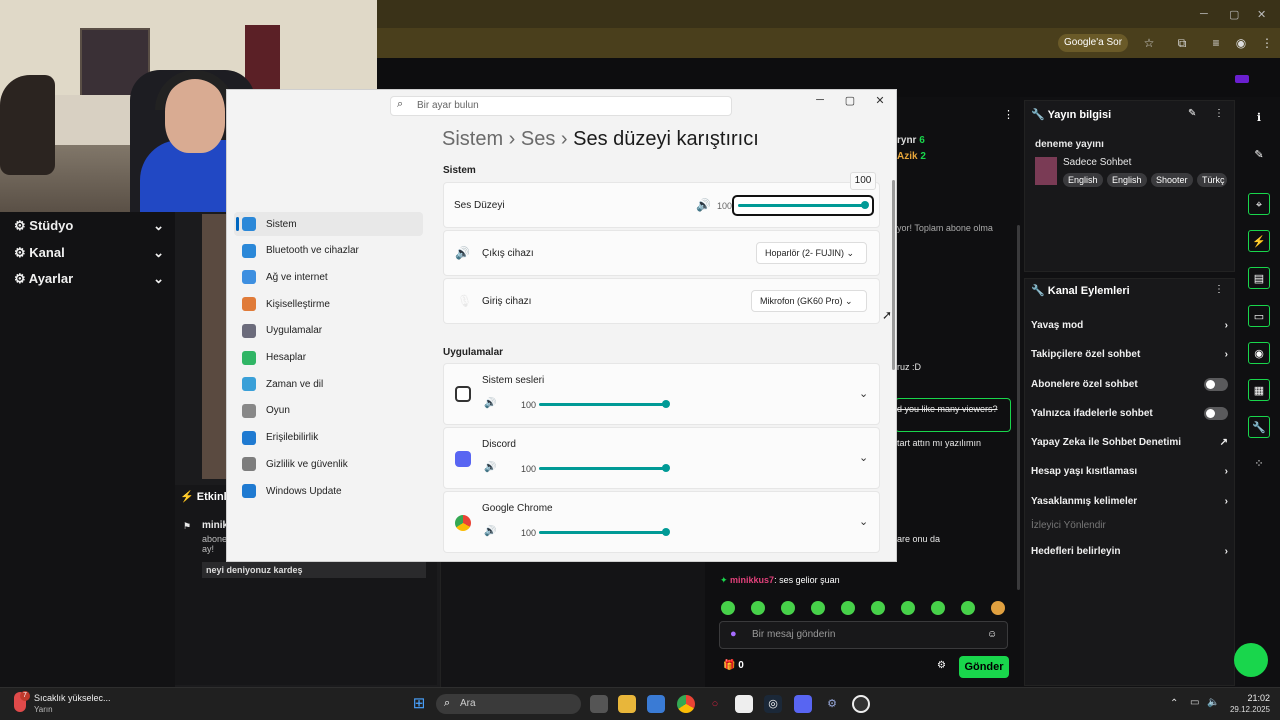 Image resolution: width=1280 pixels, height=720 pixels. Describe the element at coordinates (627, 704) in the screenshot. I see `file-explorer-icon` at that location.